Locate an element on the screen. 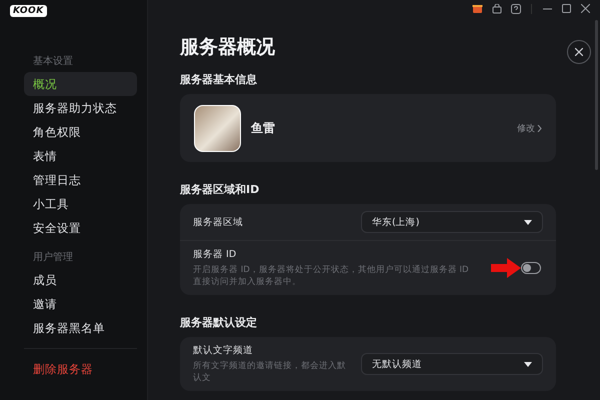  sidebar-item: 成员 is located at coordinates (80, 280).